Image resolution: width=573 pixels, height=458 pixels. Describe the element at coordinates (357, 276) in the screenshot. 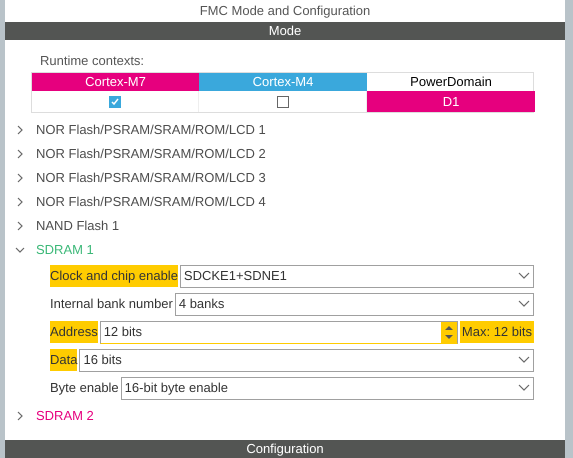

I see `dropdown-field: SDCKE1+SDNE1` at that location.